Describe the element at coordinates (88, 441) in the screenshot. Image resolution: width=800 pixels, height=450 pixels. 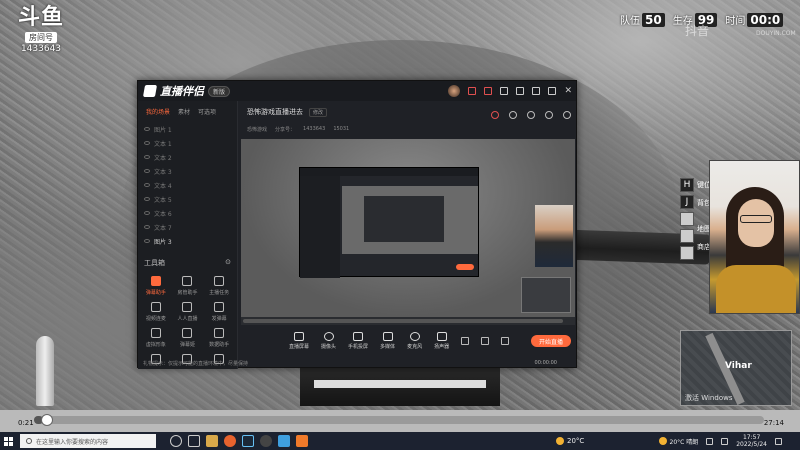
I see `taskbar-search: 在这里输入你要搜索的内容` at that location.